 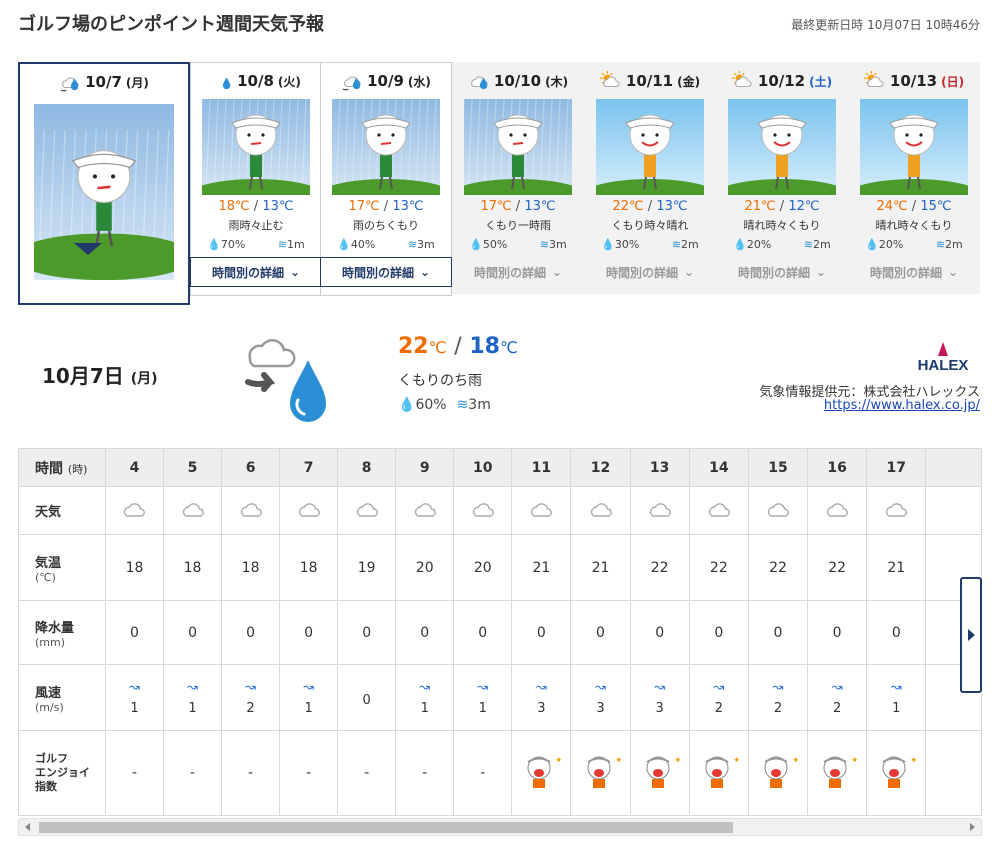 I want to click on day-card-10-9: 10/9 (水) 17℃ / 13℃ 雨のちくもり 💧40% ≋3m 時間別の詳細 ⌄, so click(x=386, y=179).